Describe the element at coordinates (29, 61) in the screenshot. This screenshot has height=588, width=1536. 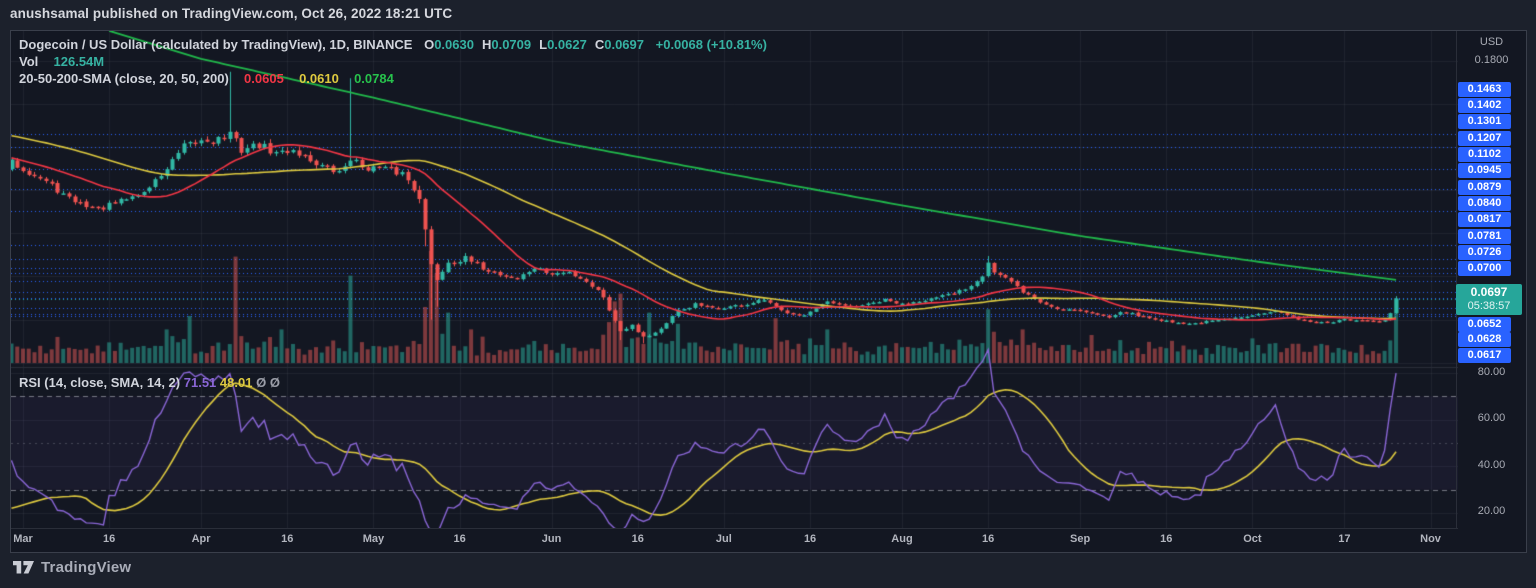
I see `volume-label: Vol` at that location.